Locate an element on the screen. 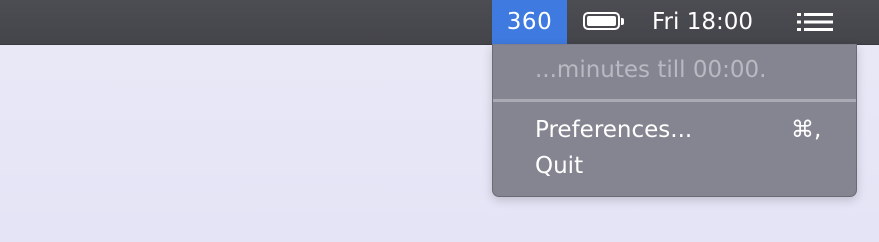 Image resolution: width=879 pixels, height=242 pixels. menu-item-quit: Quit is located at coordinates (559, 166).